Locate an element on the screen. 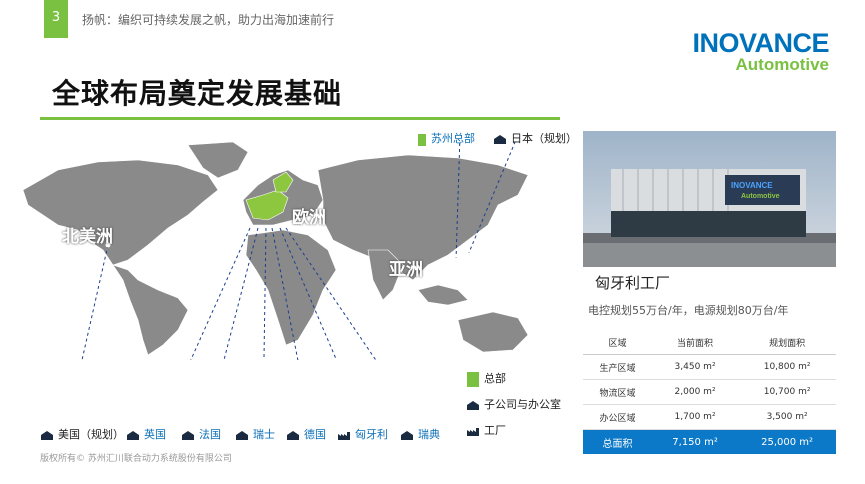  label-germany: 德国 is located at coordinates (306, 434).